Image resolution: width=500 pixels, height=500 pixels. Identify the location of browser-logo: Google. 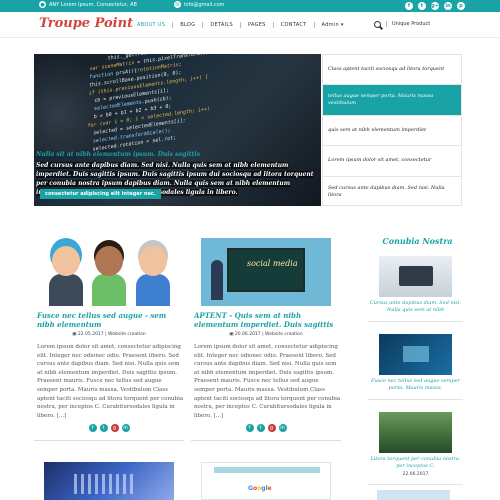
(260, 488).